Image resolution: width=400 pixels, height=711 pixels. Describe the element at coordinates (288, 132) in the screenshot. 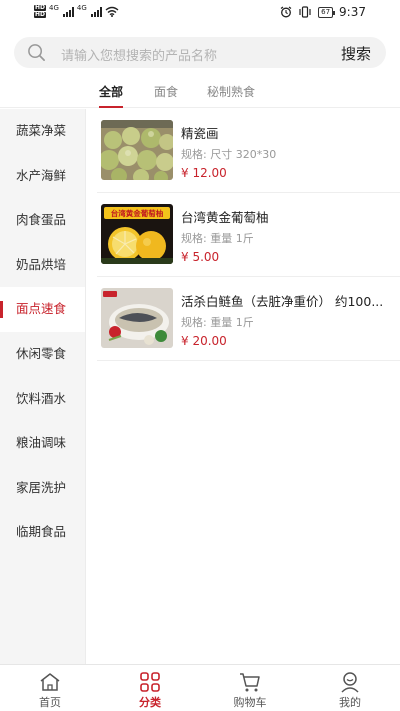

I see `product-name: 精瓷画` at that location.